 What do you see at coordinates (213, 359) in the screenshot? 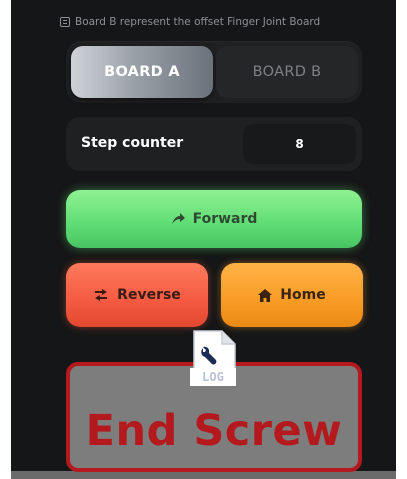
I see `log-file-icon: LOG` at bounding box center [213, 359].